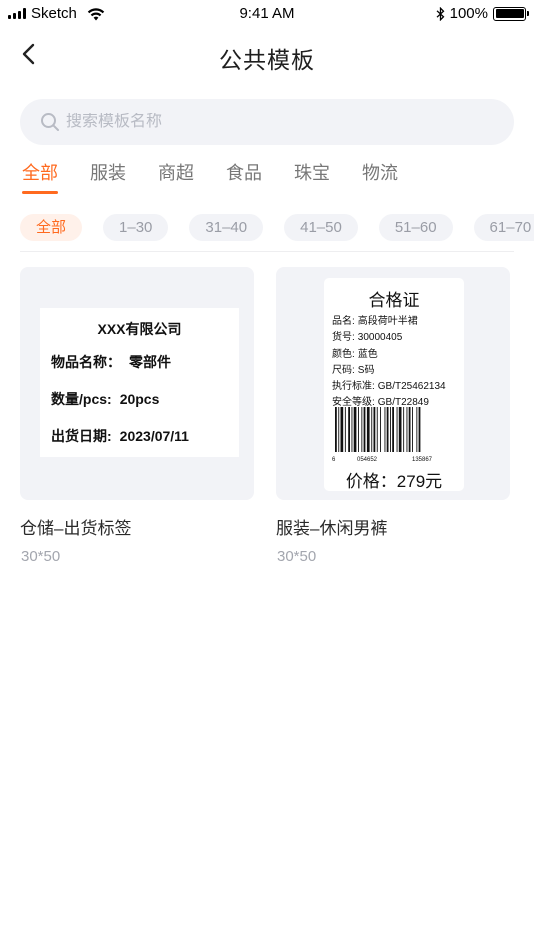 The height and width of the screenshot is (950, 534). I want to click on battery-icon, so click(511, 13).